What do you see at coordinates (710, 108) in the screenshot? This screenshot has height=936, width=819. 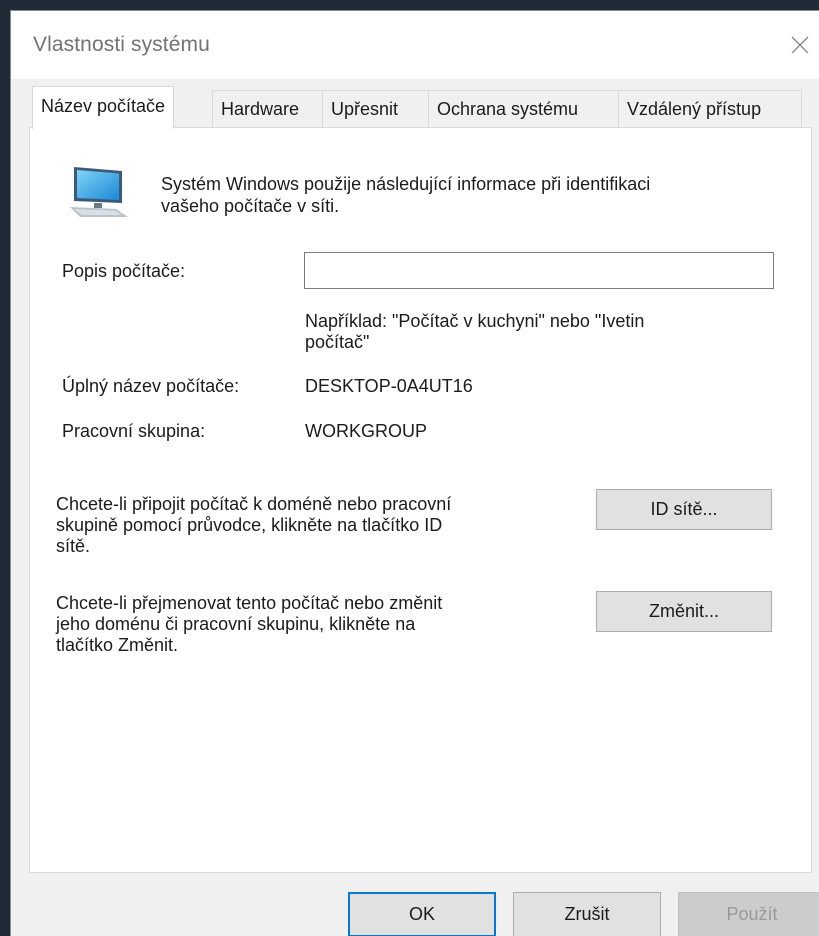 I see `tab-remote-access: Vzdálený přístup` at bounding box center [710, 108].